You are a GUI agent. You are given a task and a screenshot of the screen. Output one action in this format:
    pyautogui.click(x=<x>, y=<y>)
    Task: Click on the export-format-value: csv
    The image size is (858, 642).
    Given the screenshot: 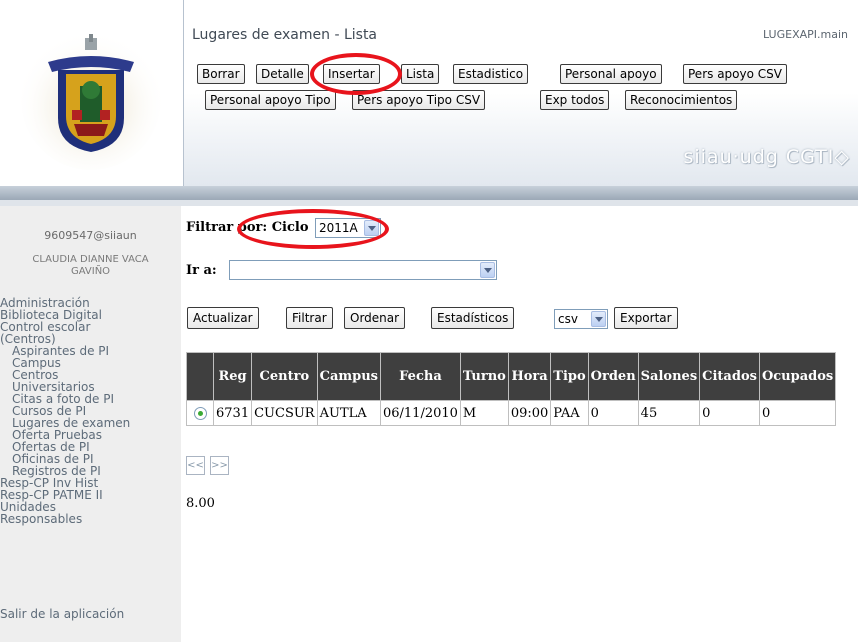 What is the action you would take?
    pyautogui.click(x=568, y=319)
    